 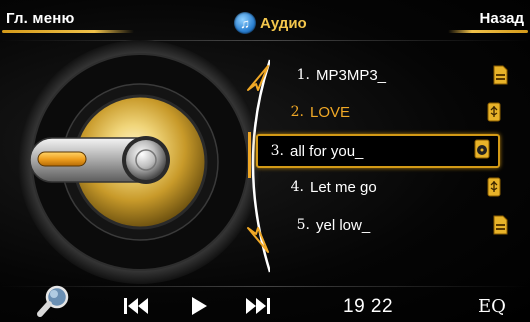 I want to click on track-name: all for you_, so click(x=327, y=151).